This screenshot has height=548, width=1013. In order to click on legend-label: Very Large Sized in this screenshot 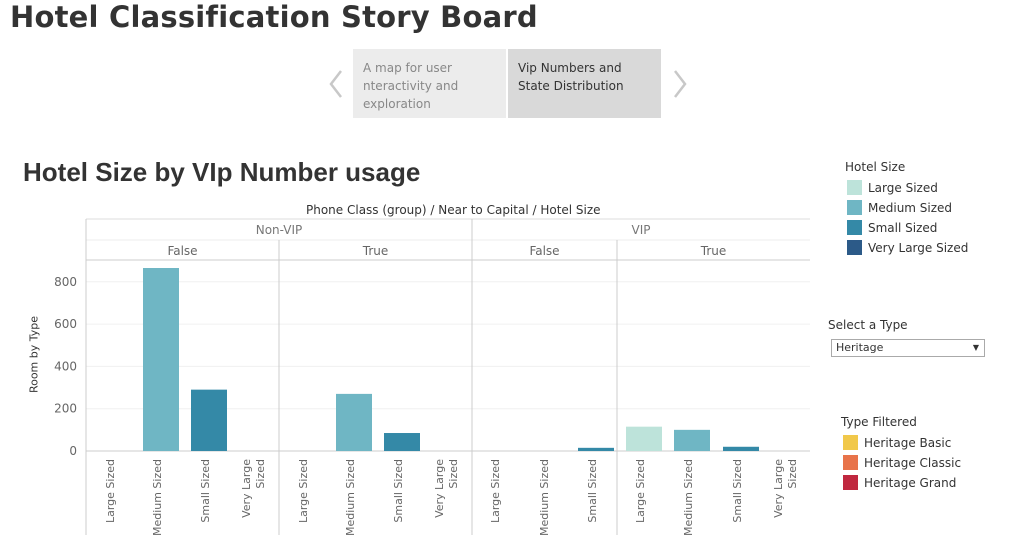, I will do `click(918, 248)`.